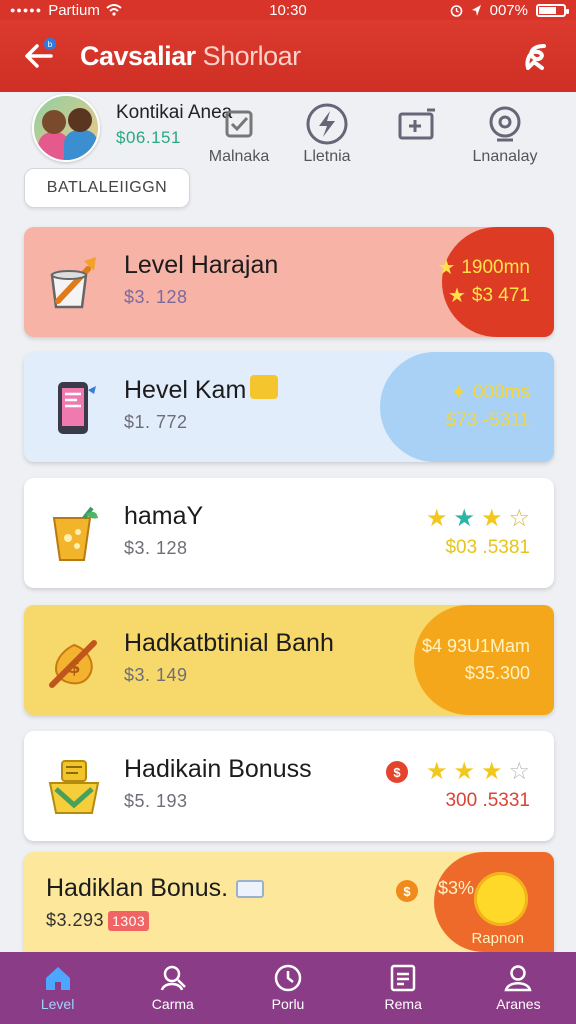 Image resolution: width=576 pixels, height=1024 pixels. What do you see at coordinates (455, 888) in the screenshot?
I see `card-right-top: $3%` at bounding box center [455, 888].